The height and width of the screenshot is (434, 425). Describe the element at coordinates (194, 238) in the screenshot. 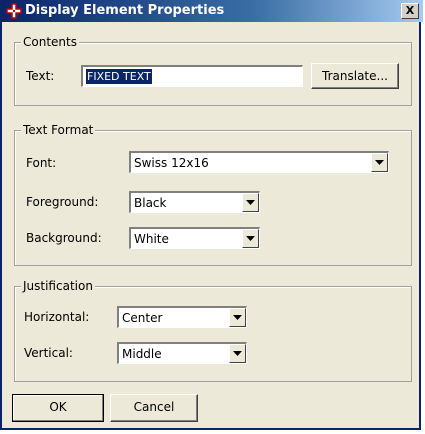

I see `background-select: White` at that location.